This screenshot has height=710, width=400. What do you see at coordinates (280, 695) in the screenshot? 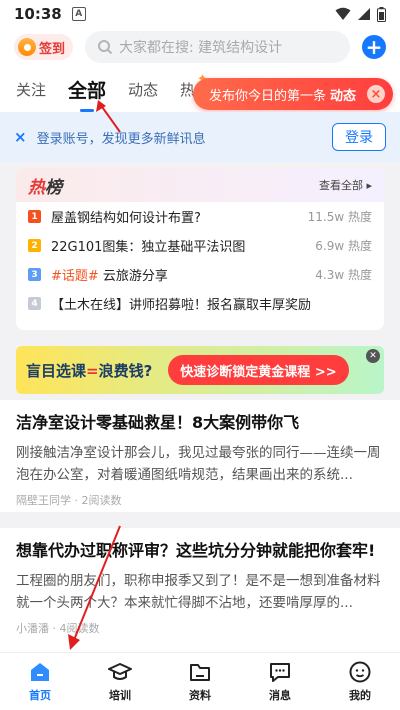
I see `nav-label: 消息` at bounding box center [280, 695].